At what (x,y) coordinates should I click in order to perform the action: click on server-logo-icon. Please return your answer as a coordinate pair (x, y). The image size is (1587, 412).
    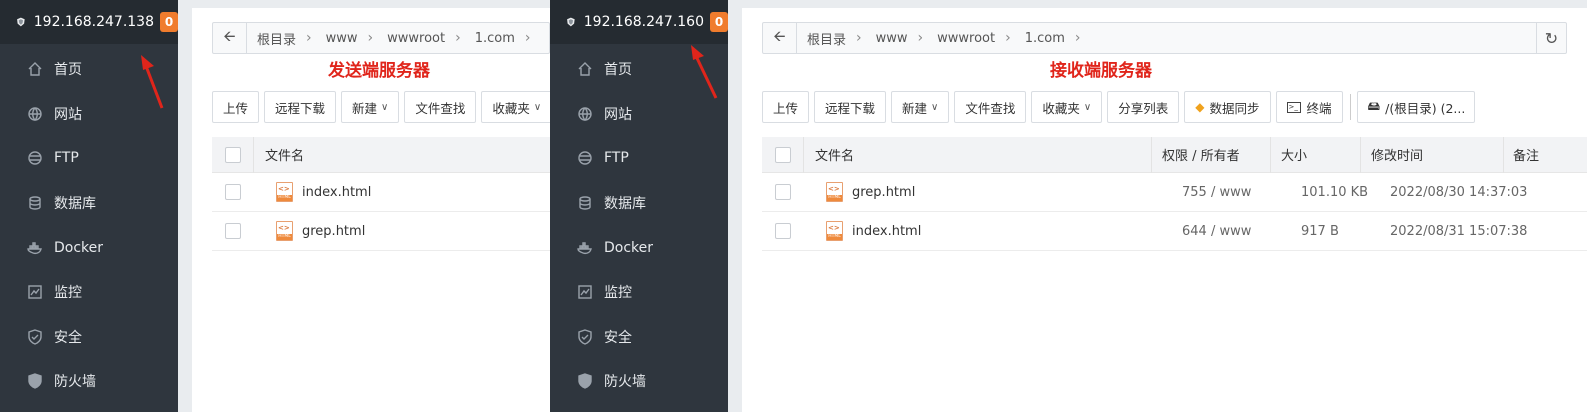
    Looking at the image, I should click on (21, 22).